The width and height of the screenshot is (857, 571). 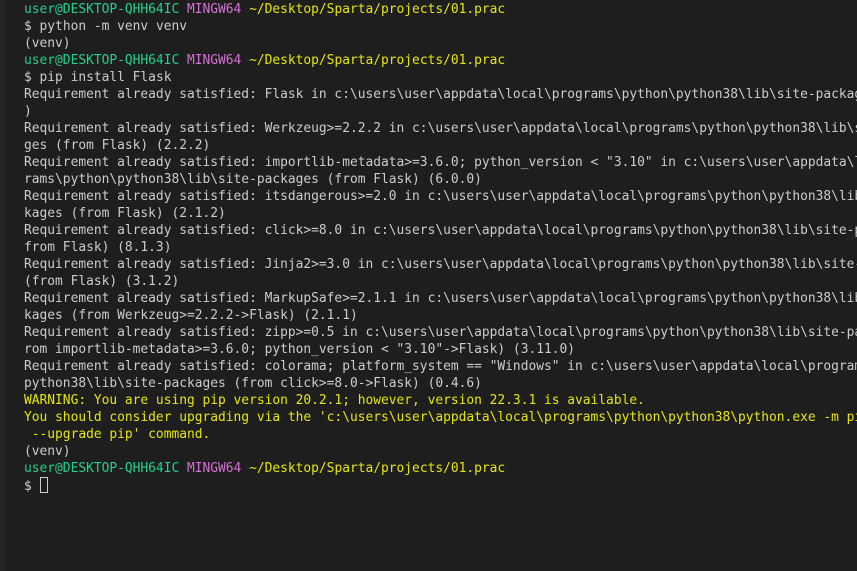 I want to click on command-line: $ python -m venv venv, so click(x=440, y=26).